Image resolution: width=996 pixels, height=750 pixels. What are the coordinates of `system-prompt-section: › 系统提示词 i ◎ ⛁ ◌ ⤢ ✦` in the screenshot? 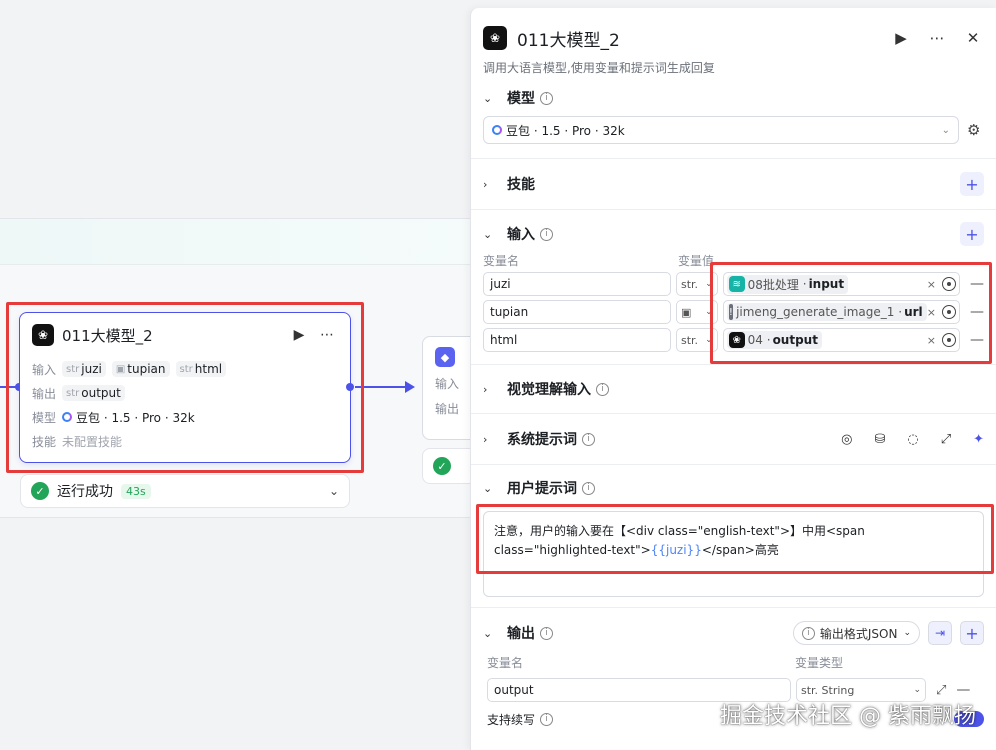 It's located at (733, 439).